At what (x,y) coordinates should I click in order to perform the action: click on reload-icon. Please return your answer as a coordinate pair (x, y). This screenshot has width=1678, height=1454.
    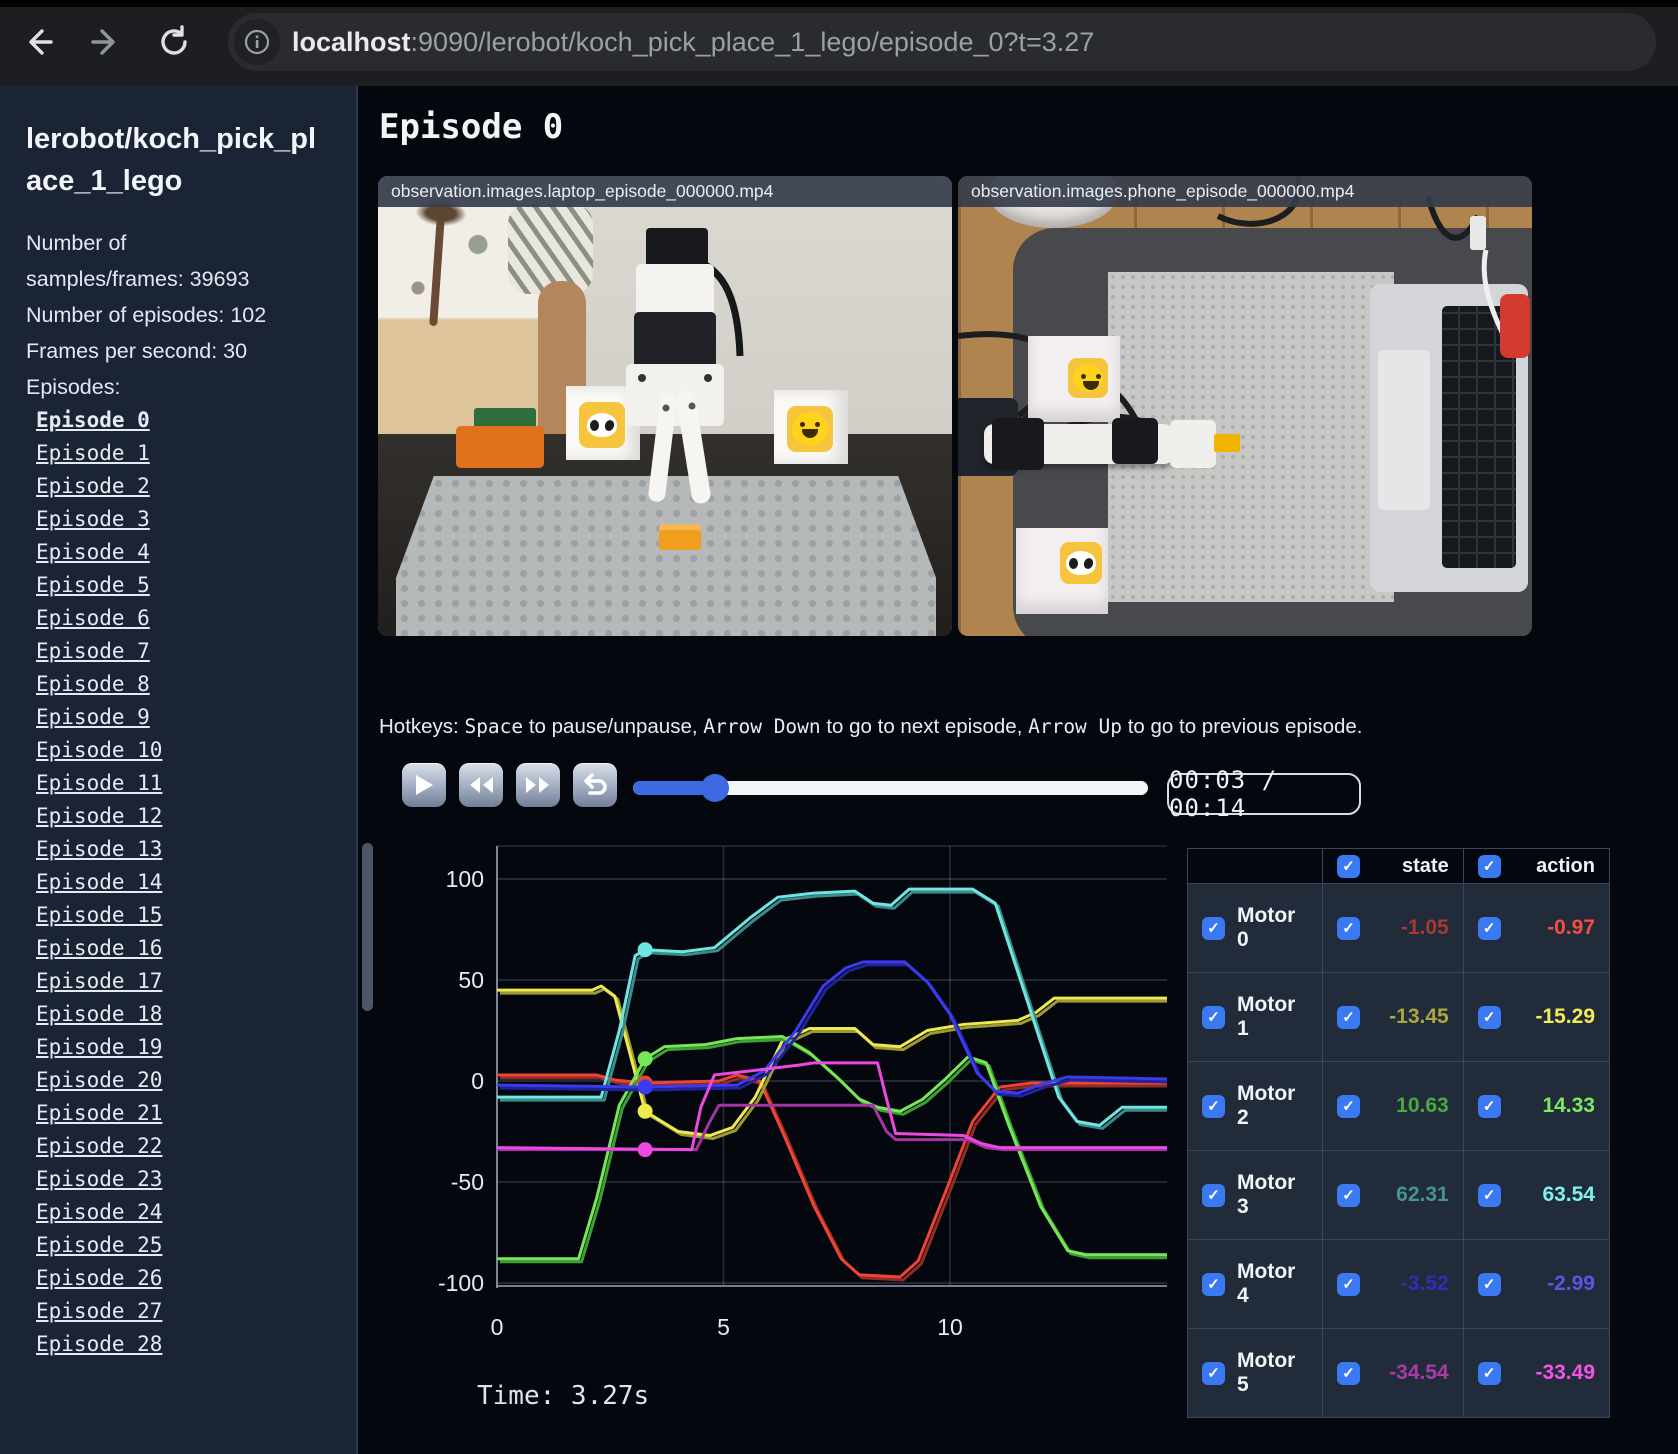
    Looking at the image, I should click on (174, 42).